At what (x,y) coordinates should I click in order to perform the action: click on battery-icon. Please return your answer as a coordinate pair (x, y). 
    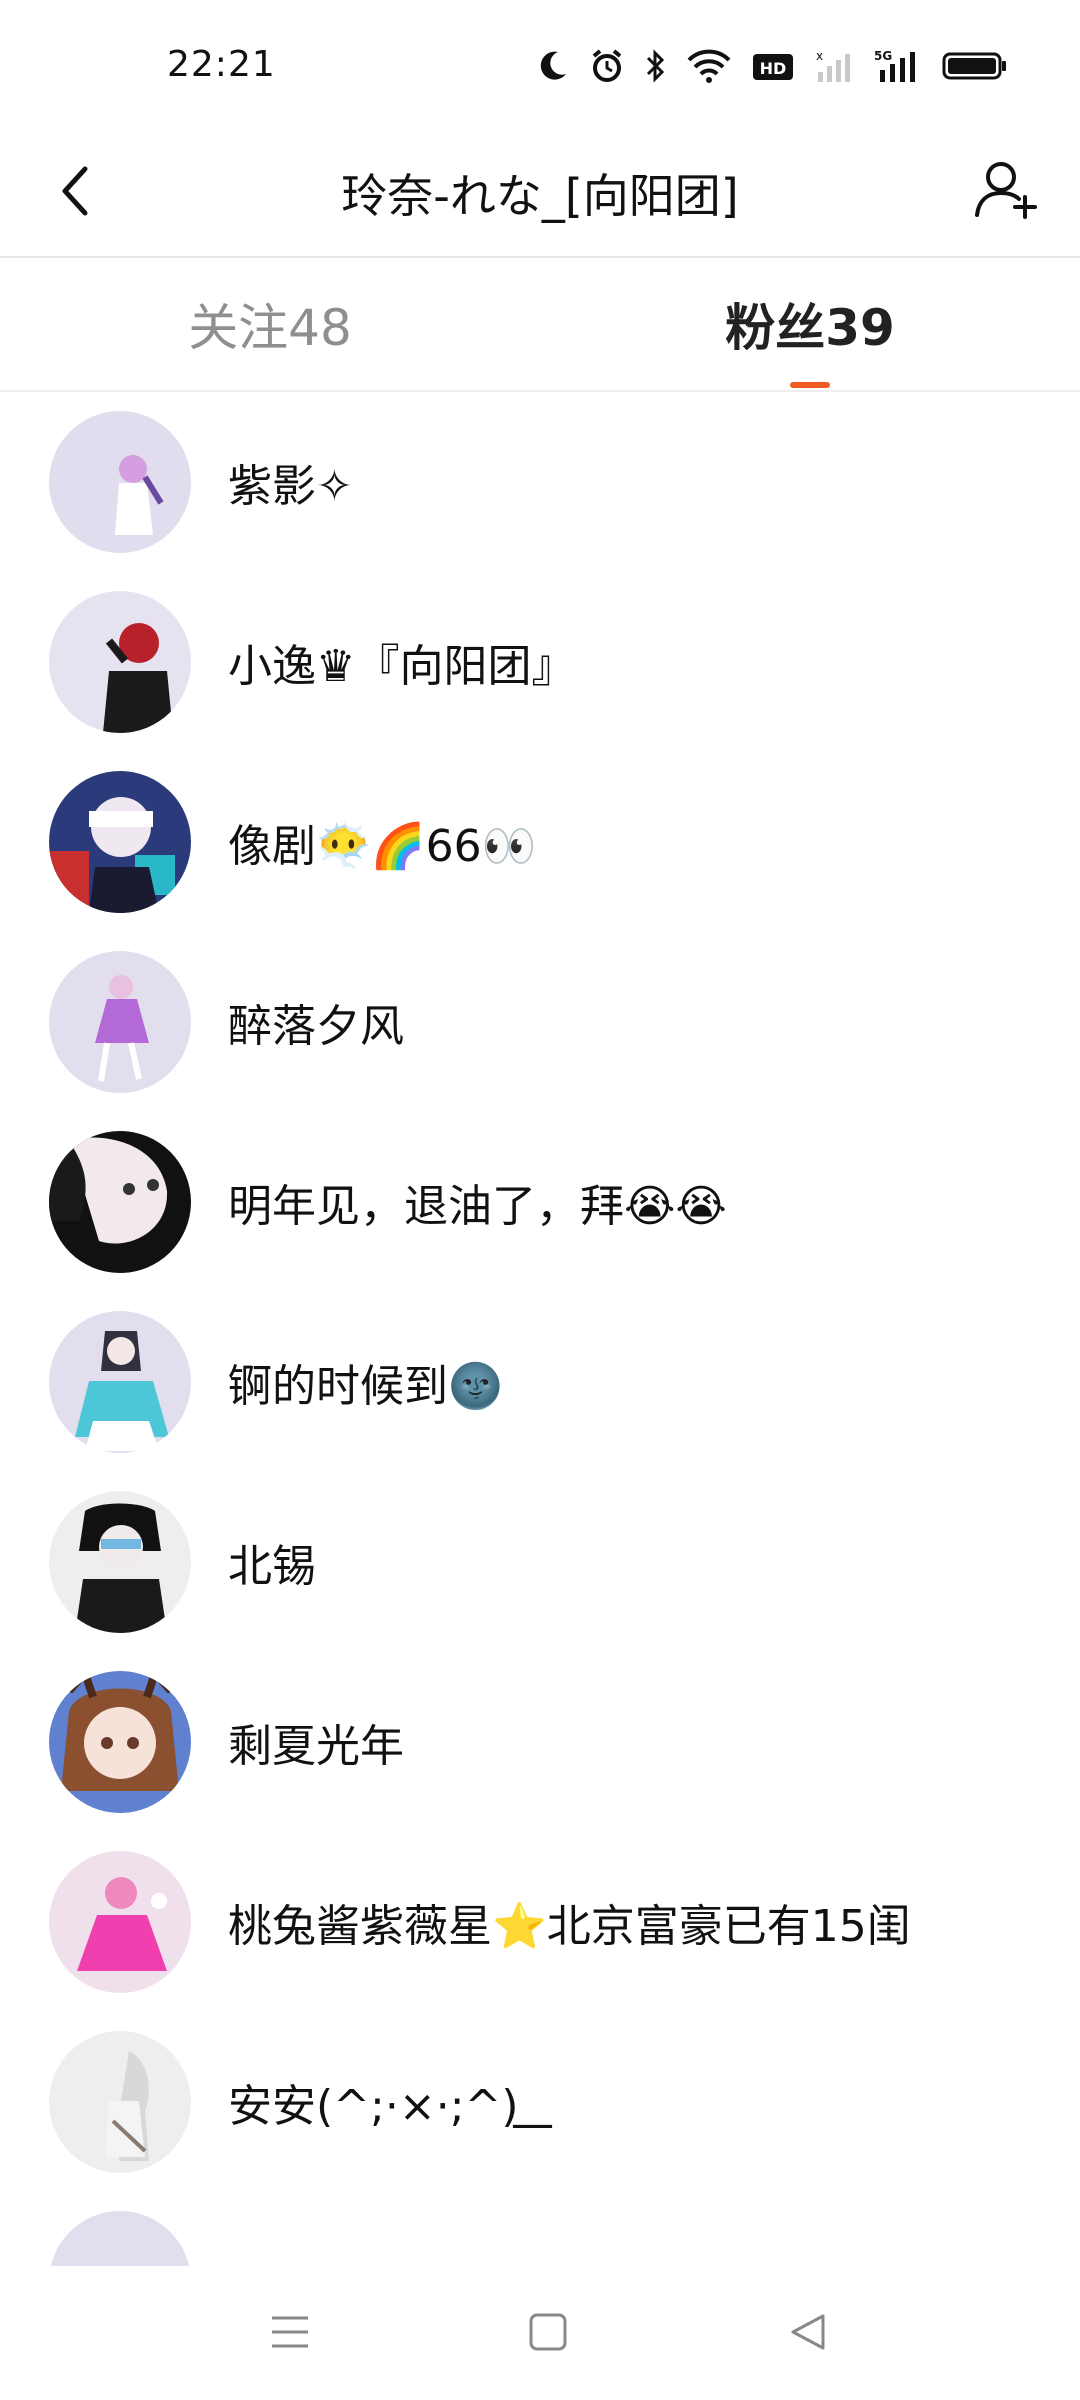
    Looking at the image, I should click on (974, 66).